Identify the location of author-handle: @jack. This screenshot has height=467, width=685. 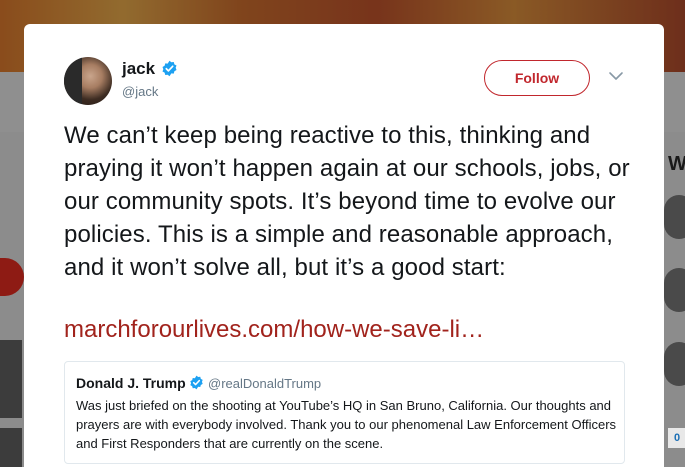
(140, 91).